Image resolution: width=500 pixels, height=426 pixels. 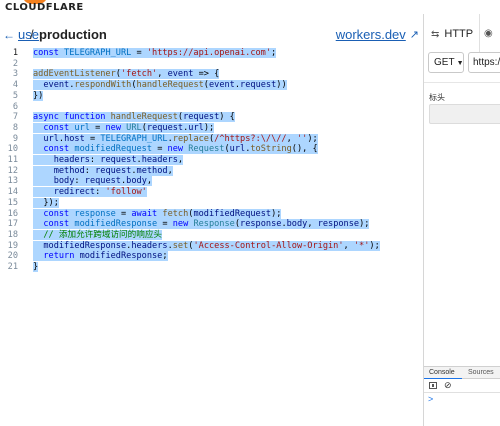 I want to click on panel-tabs: ⇆ HTTP ◉, so click(x=462, y=34).